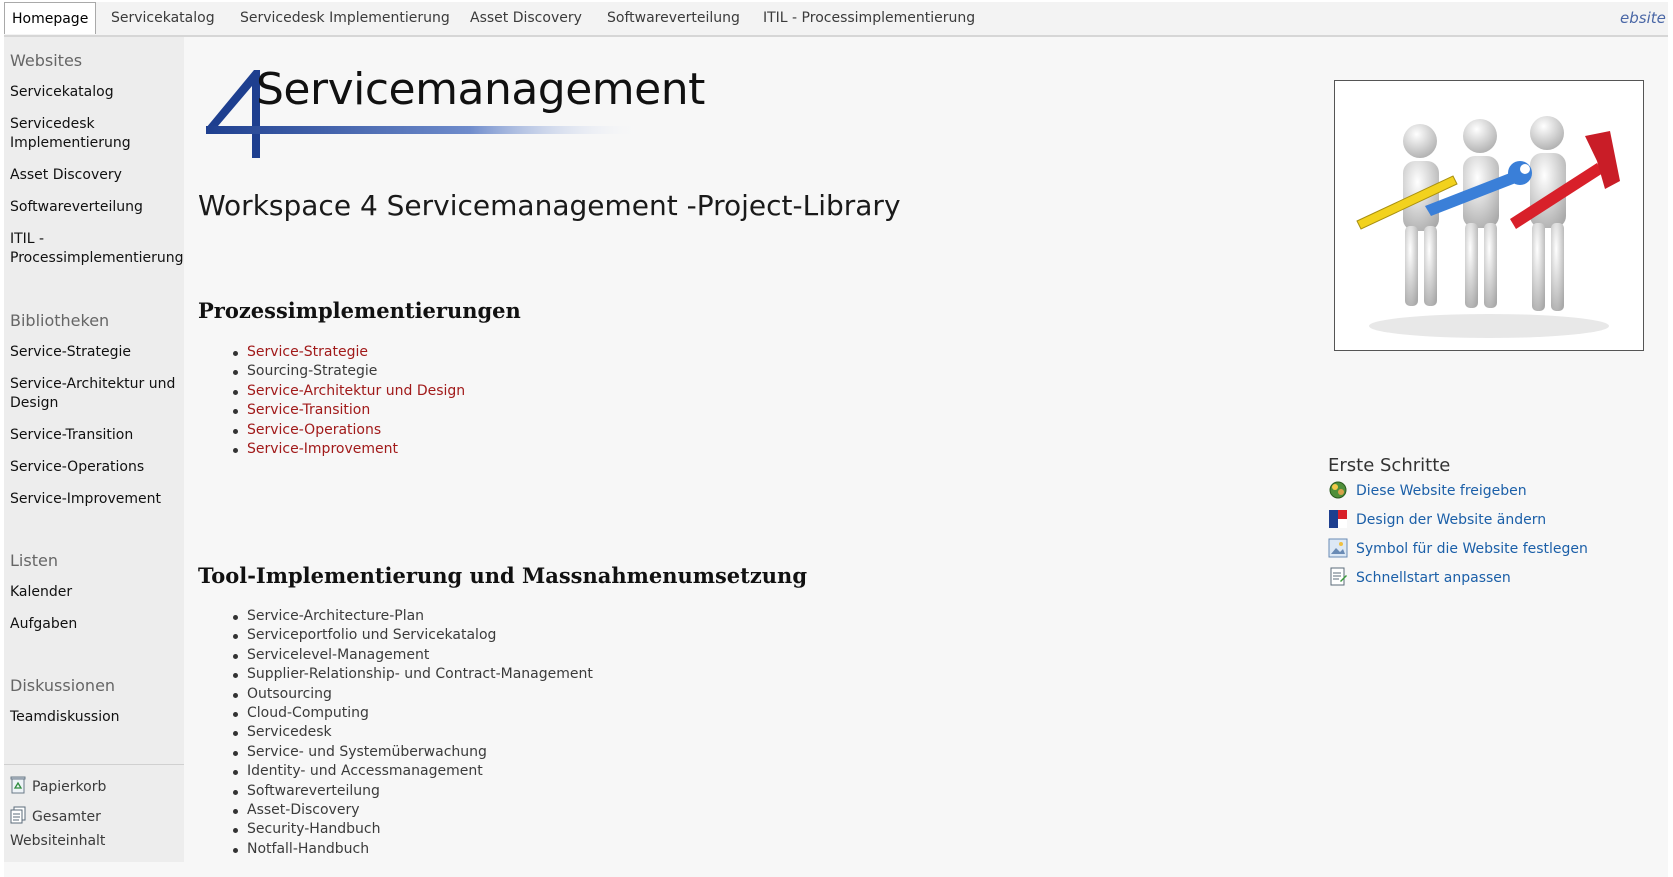  I want to click on ql-heading-websites: Websites, so click(46, 60).